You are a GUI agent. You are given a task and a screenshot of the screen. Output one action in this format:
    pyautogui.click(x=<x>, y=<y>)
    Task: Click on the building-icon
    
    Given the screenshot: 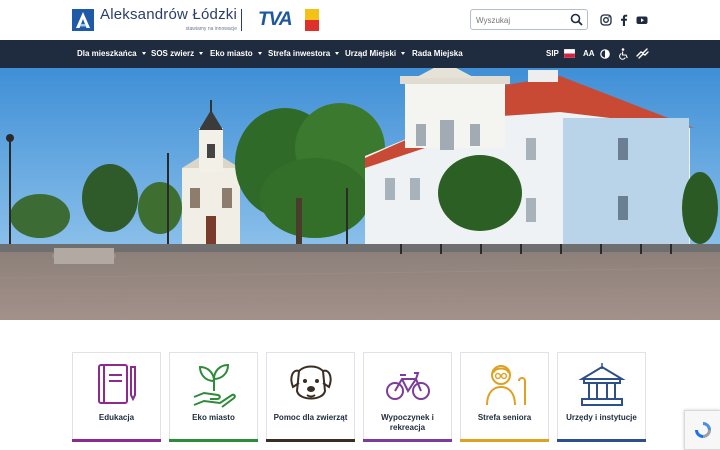 What is the action you would take?
    pyautogui.click(x=602, y=384)
    